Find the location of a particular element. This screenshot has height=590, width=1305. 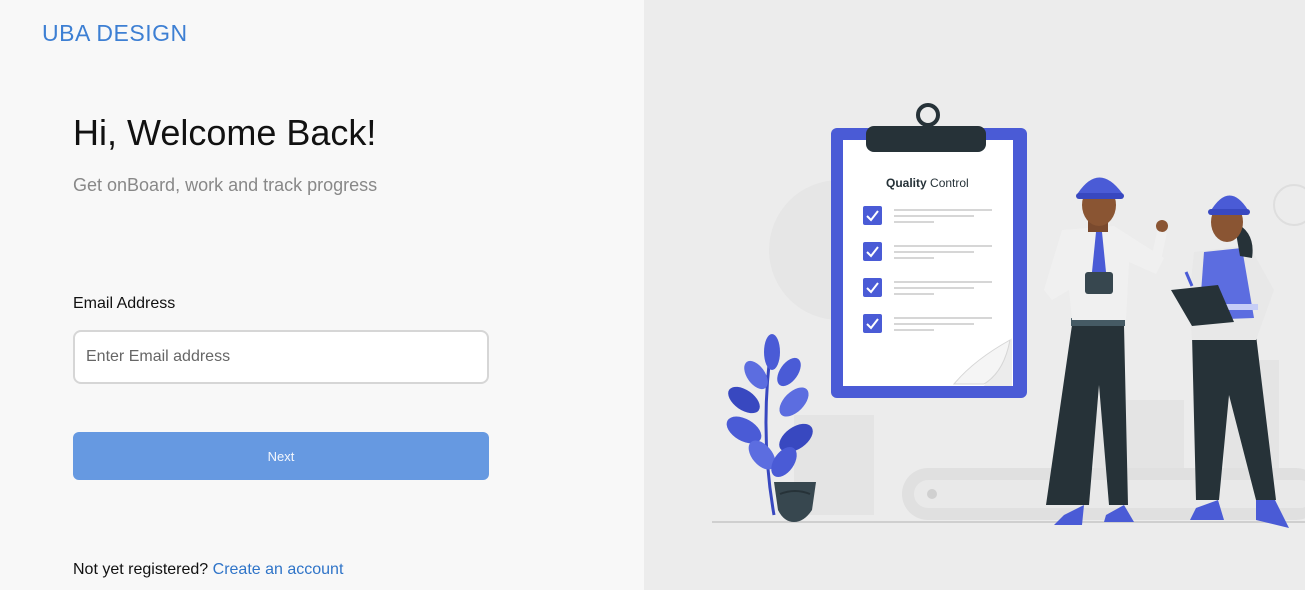

background-ring is located at coordinates (1289, 205).